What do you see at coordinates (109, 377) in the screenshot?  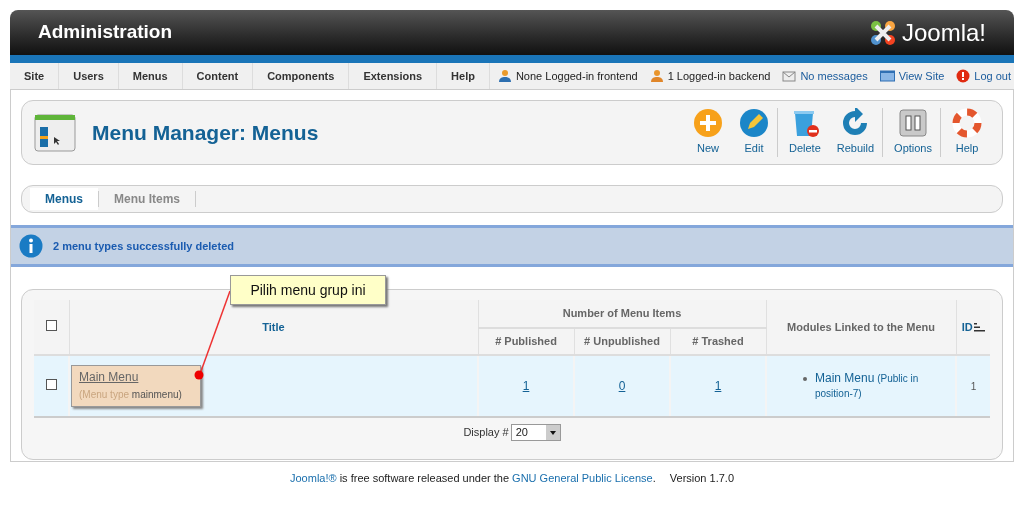 I see `menu-title-link: Main Menu` at bounding box center [109, 377].